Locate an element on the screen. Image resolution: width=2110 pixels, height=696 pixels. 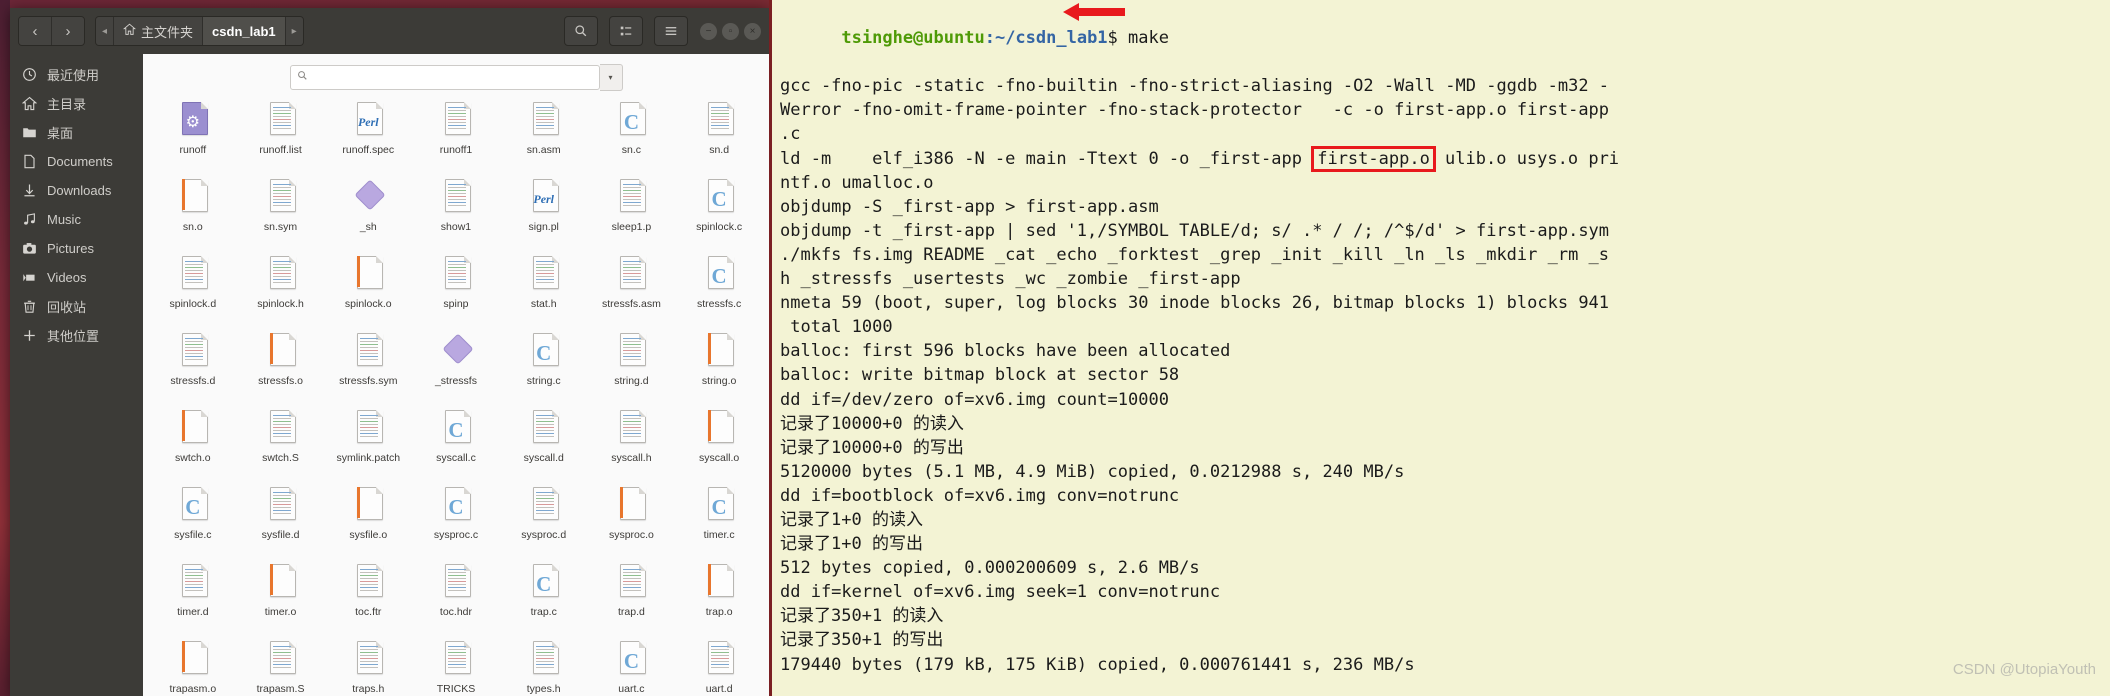
file-item: sysproc.o is located at coordinates (632, 521).